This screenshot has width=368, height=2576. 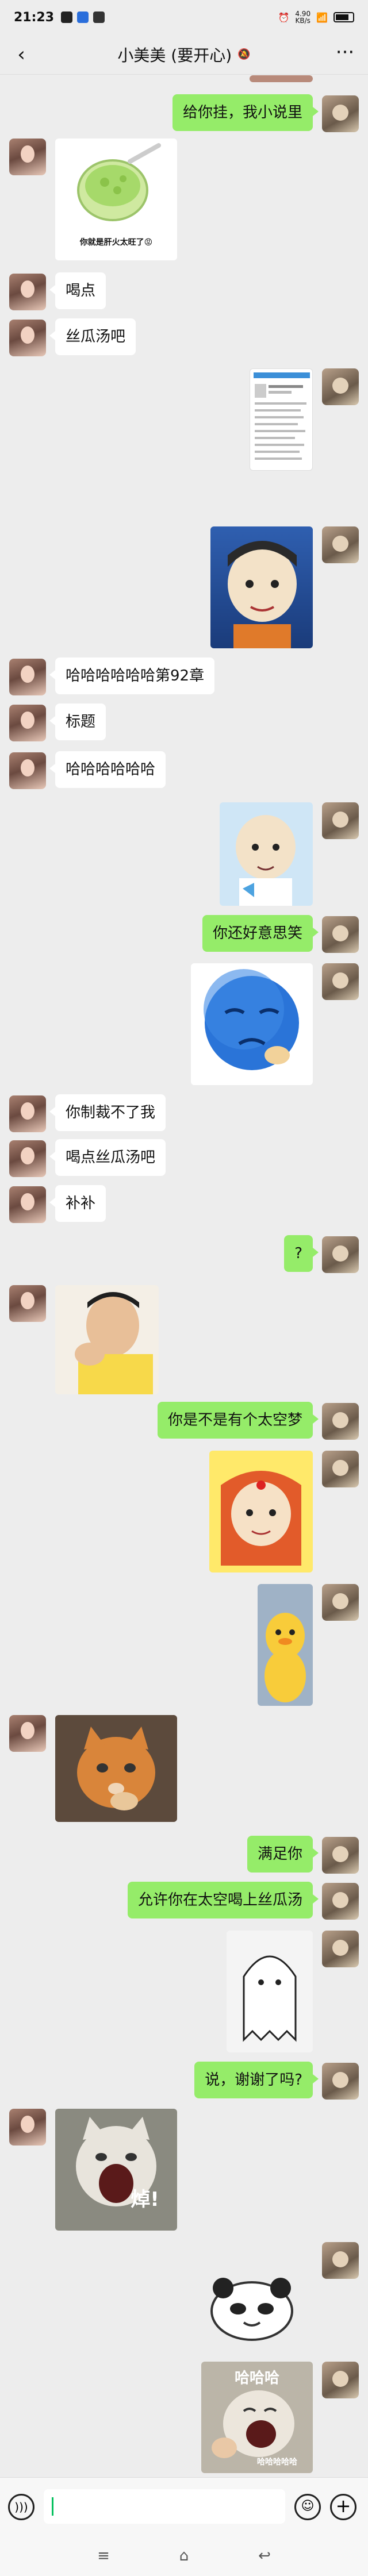 I want to click on back-button: ‹, so click(x=21, y=54).